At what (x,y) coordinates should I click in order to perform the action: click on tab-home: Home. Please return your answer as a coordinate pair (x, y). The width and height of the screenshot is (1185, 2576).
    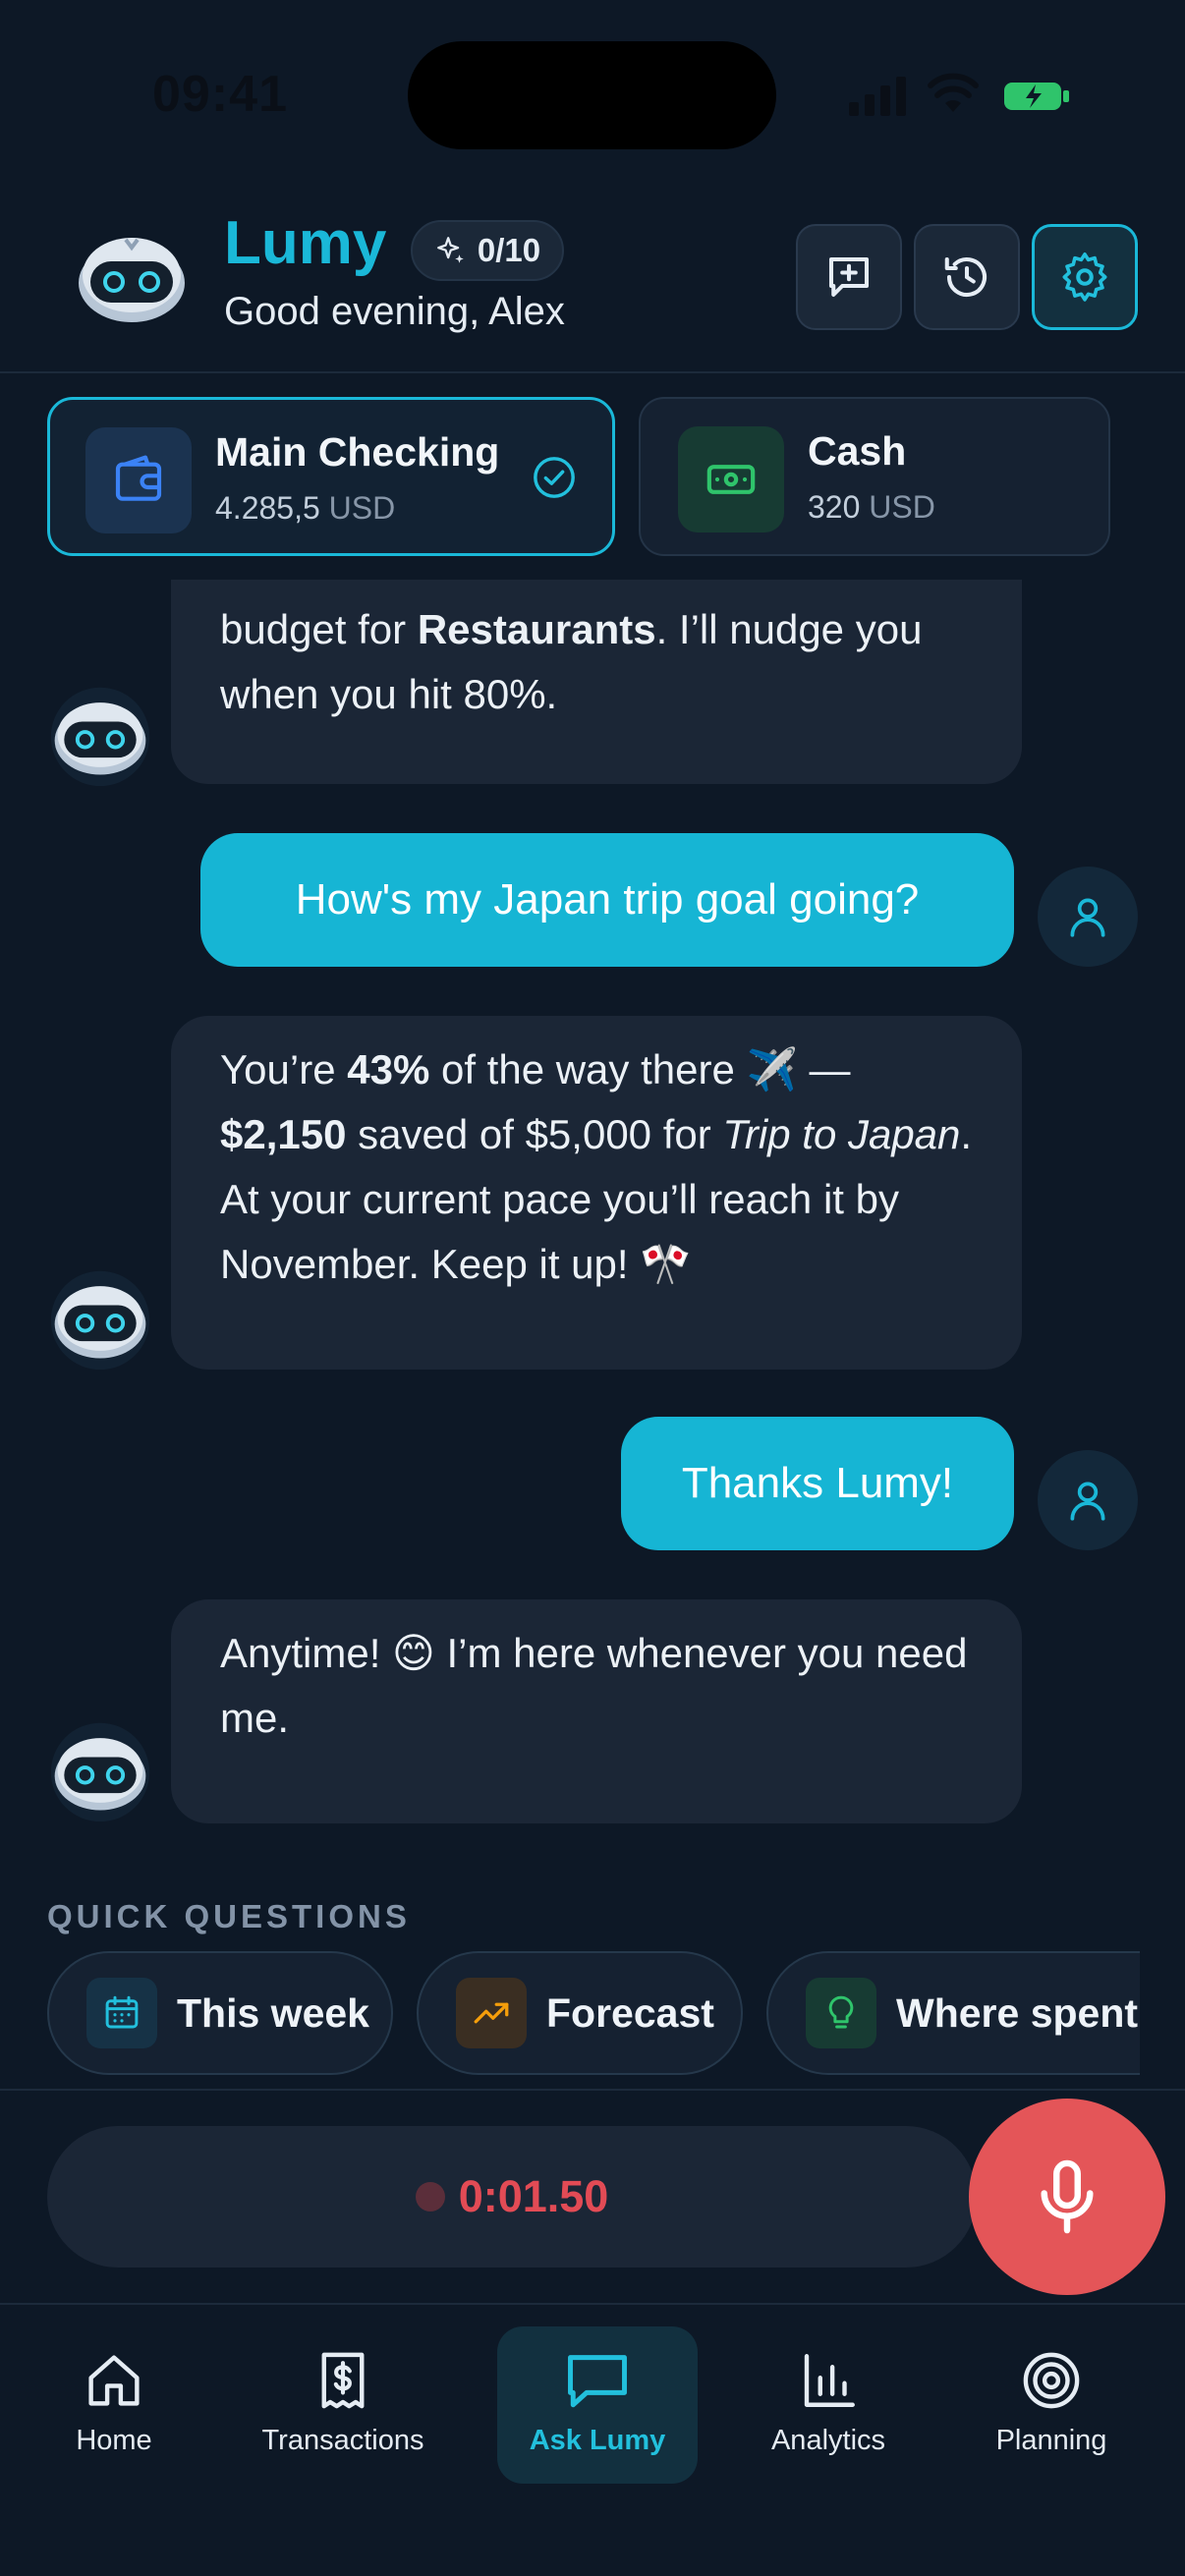
    Looking at the image, I should click on (114, 2405).